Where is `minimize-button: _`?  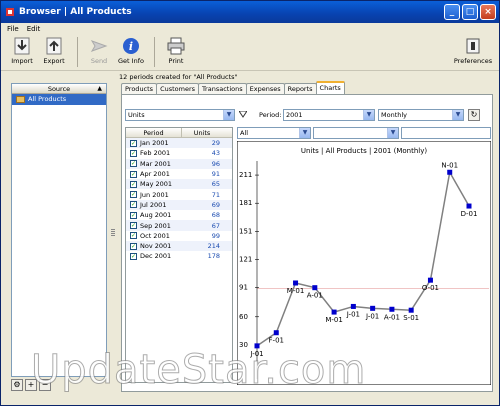 minimize-button: _ is located at coordinates (452, 12).